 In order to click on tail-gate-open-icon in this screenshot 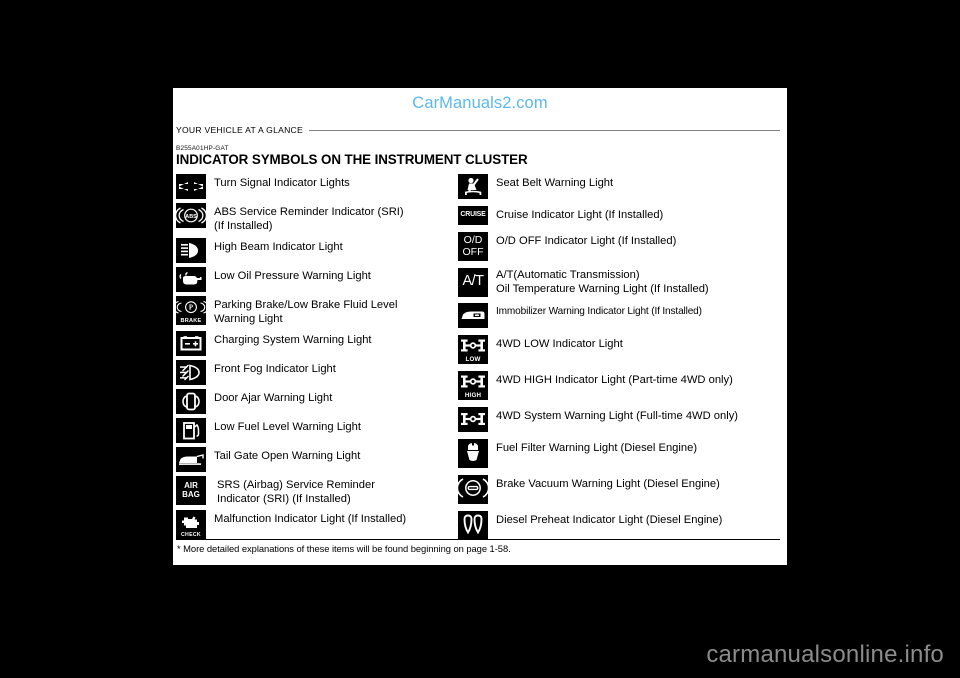, I will do `click(191, 459)`.